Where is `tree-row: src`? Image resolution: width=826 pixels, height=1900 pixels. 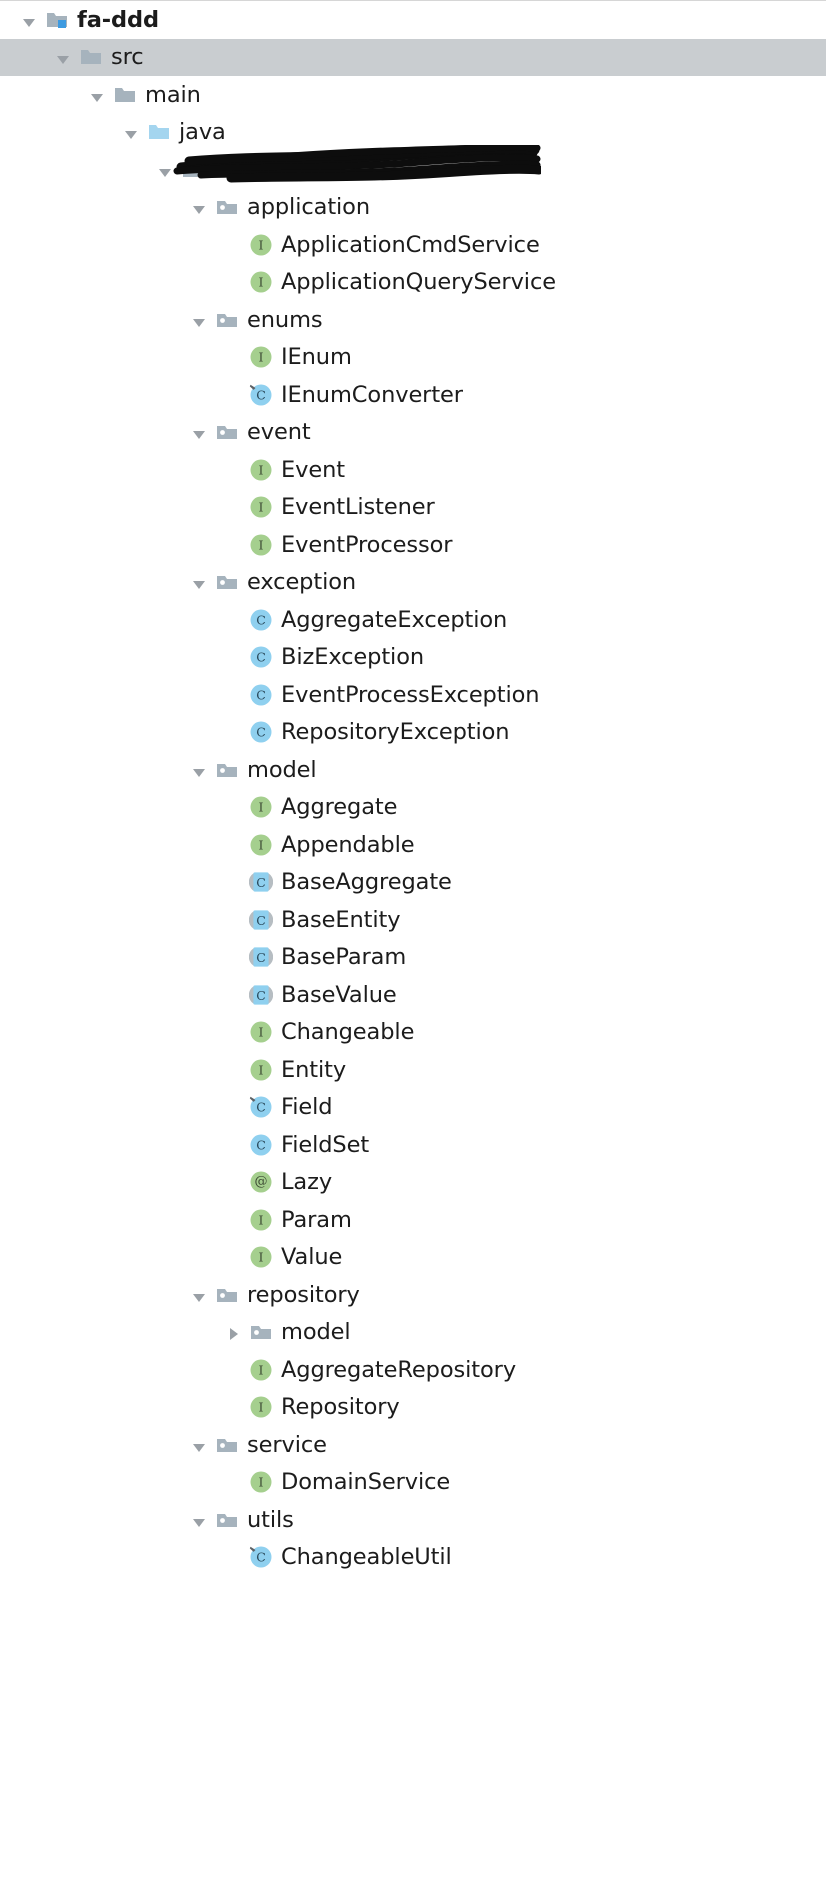
tree-row: src is located at coordinates (413, 57).